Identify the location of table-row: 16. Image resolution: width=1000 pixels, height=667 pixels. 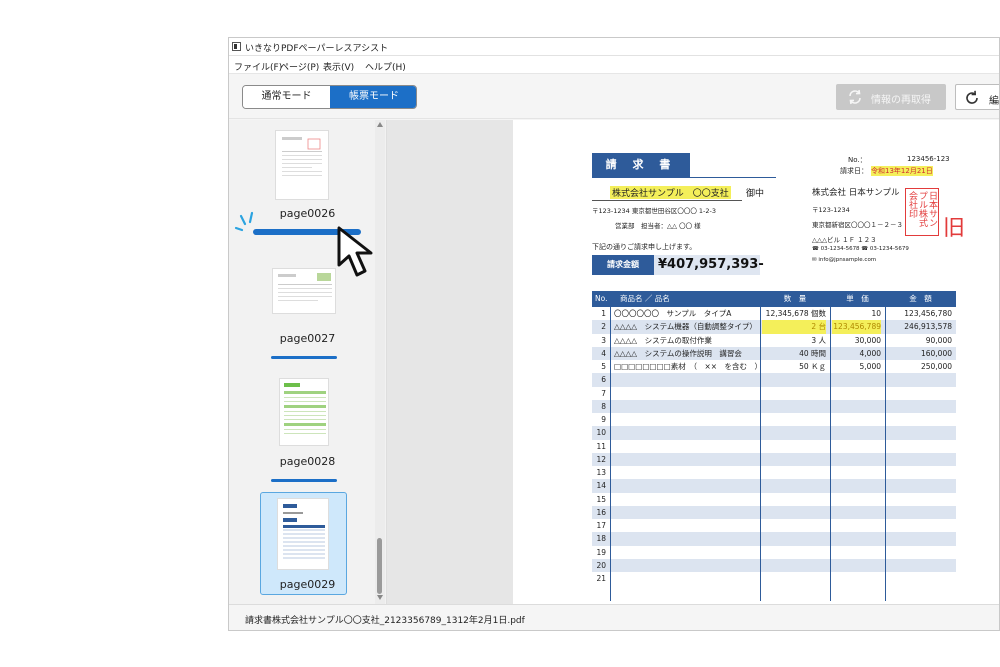
(774, 512).